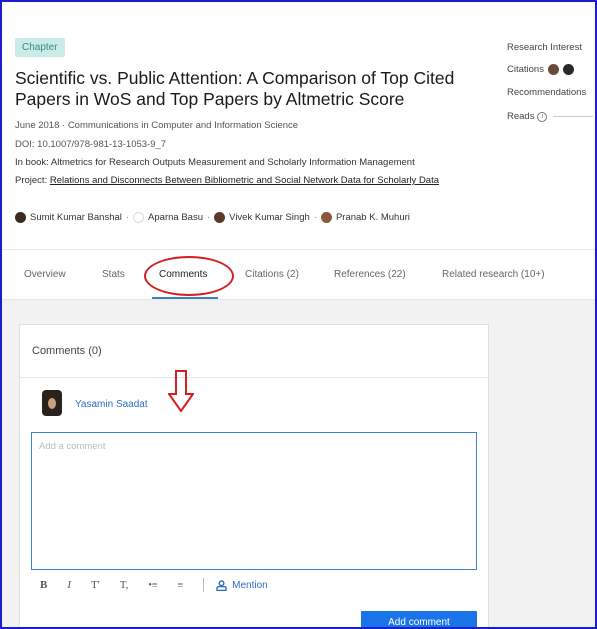  I want to click on stat-research-interest-label: Research Interest, so click(544, 47).